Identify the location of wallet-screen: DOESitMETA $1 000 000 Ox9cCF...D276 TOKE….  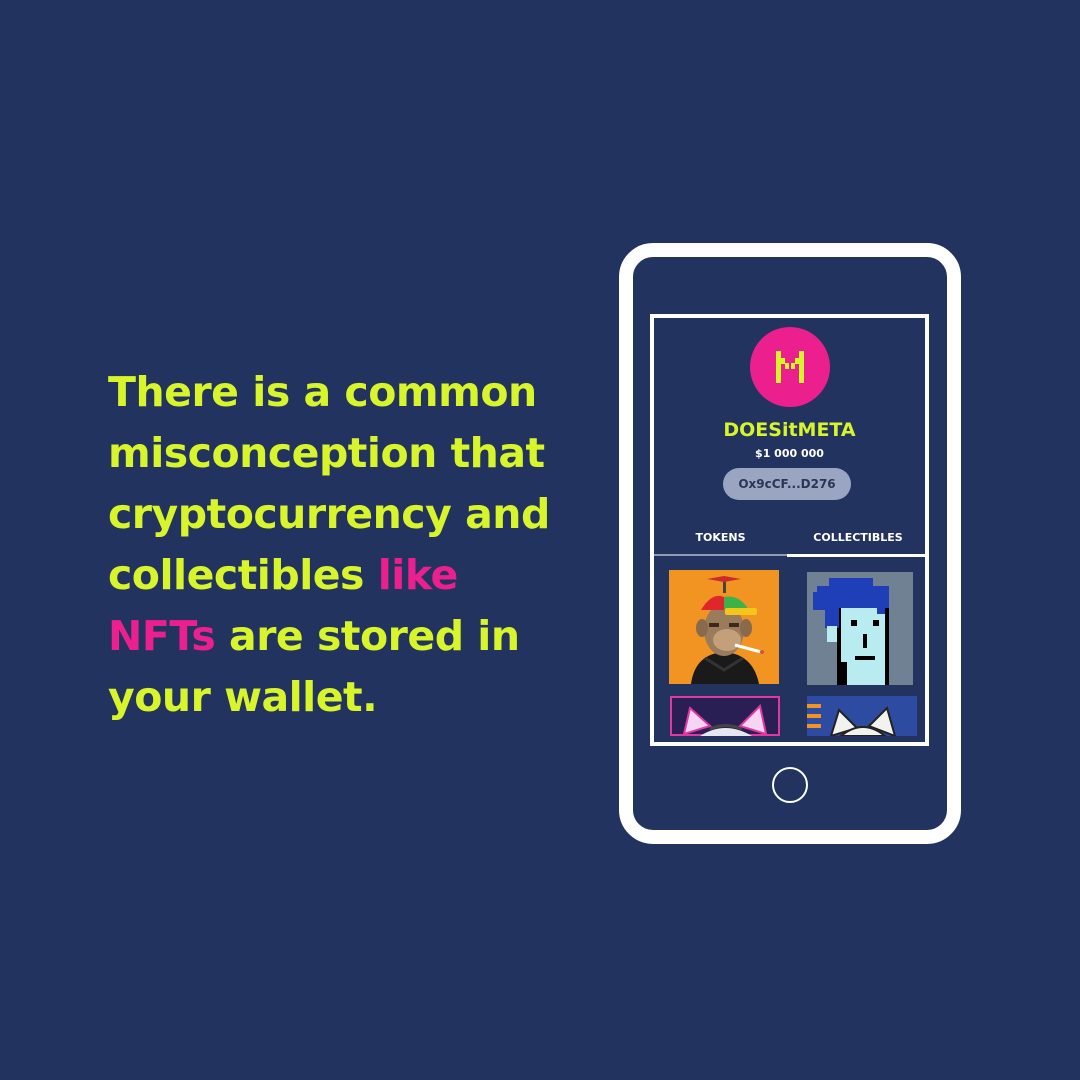
(789, 530).